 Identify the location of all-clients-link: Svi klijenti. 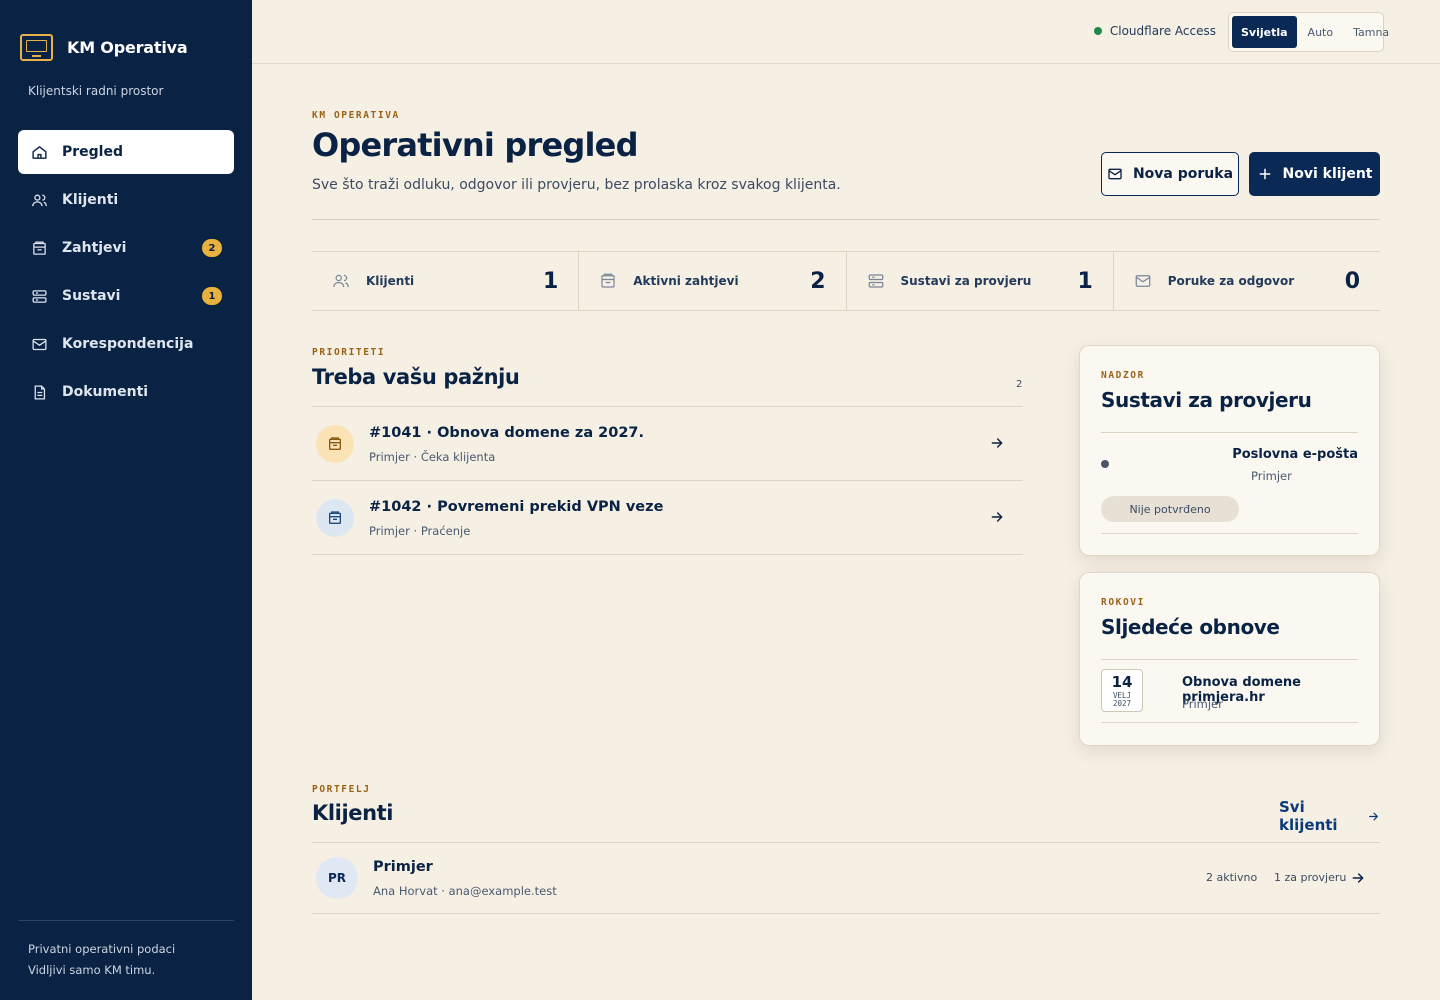
(1329, 816).